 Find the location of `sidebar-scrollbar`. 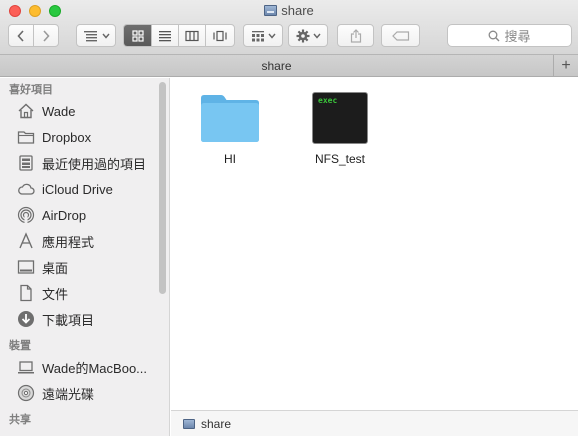

sidebar-scrollbar is located at coordinates (162, 188).